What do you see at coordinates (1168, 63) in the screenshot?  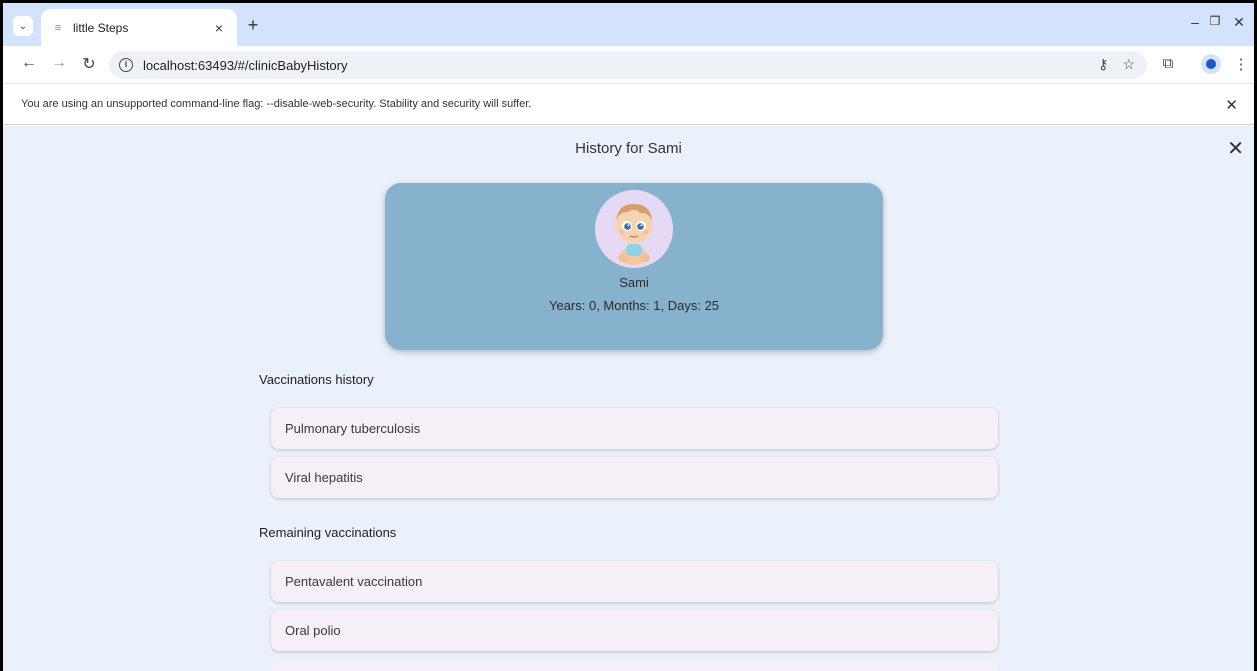 I see `extensions-puzzle-icon: ⧉` at bounding box center [1168, 63].